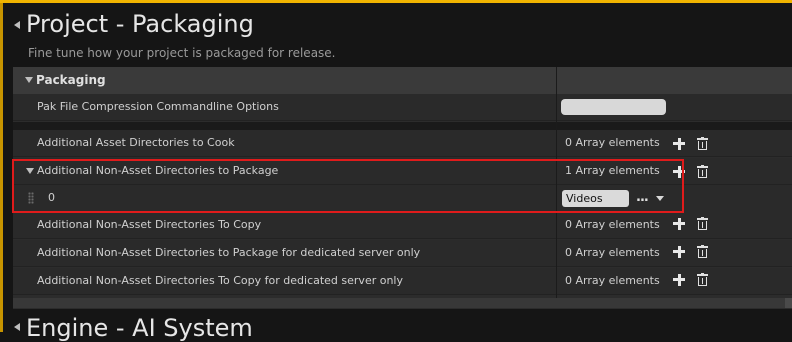 This screenshot has height=342, width=792. I want to click on category-collapse-icon, so click(29, 80).